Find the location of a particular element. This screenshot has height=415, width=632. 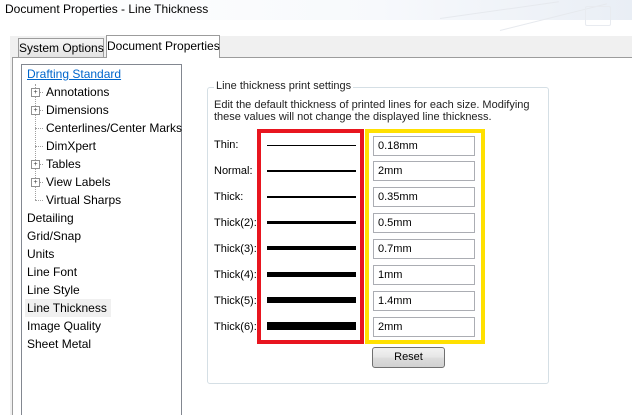

expand-view-labels-icon: + is located at coordinates (35, 182).